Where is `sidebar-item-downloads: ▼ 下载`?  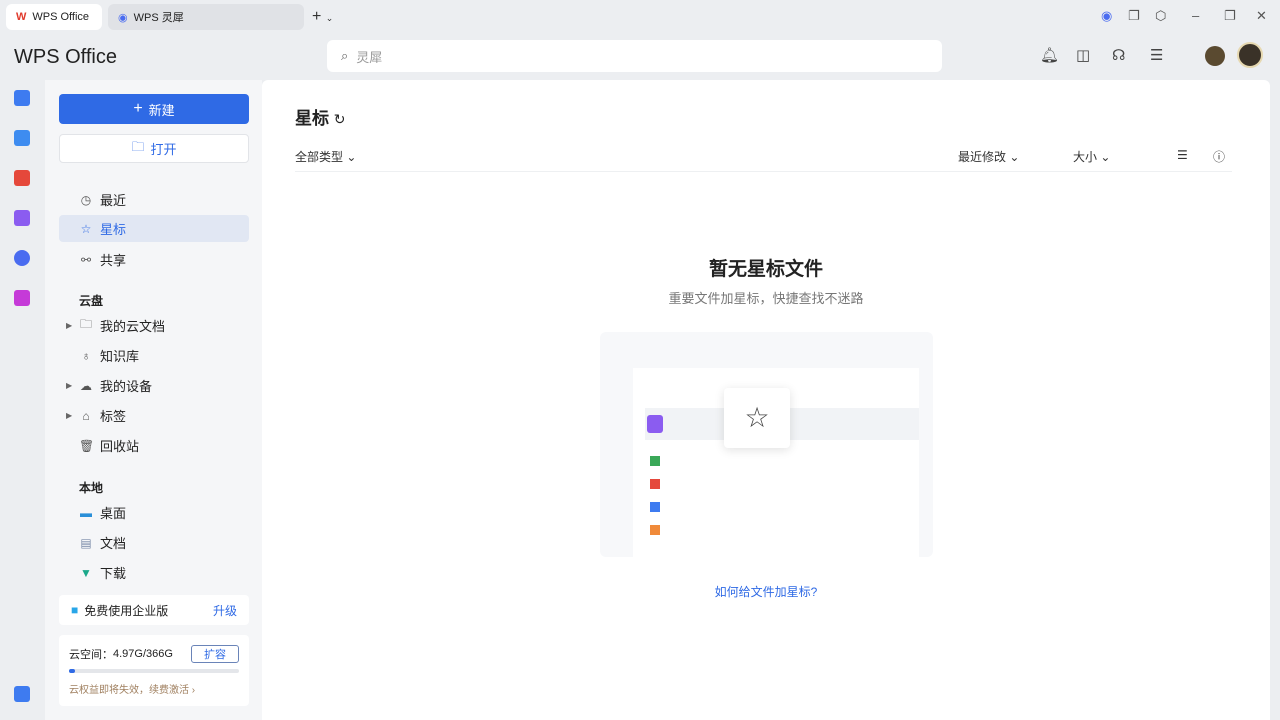 sidebar-item-downloads: ▼ 下载 is located at coordinates (154, 572).